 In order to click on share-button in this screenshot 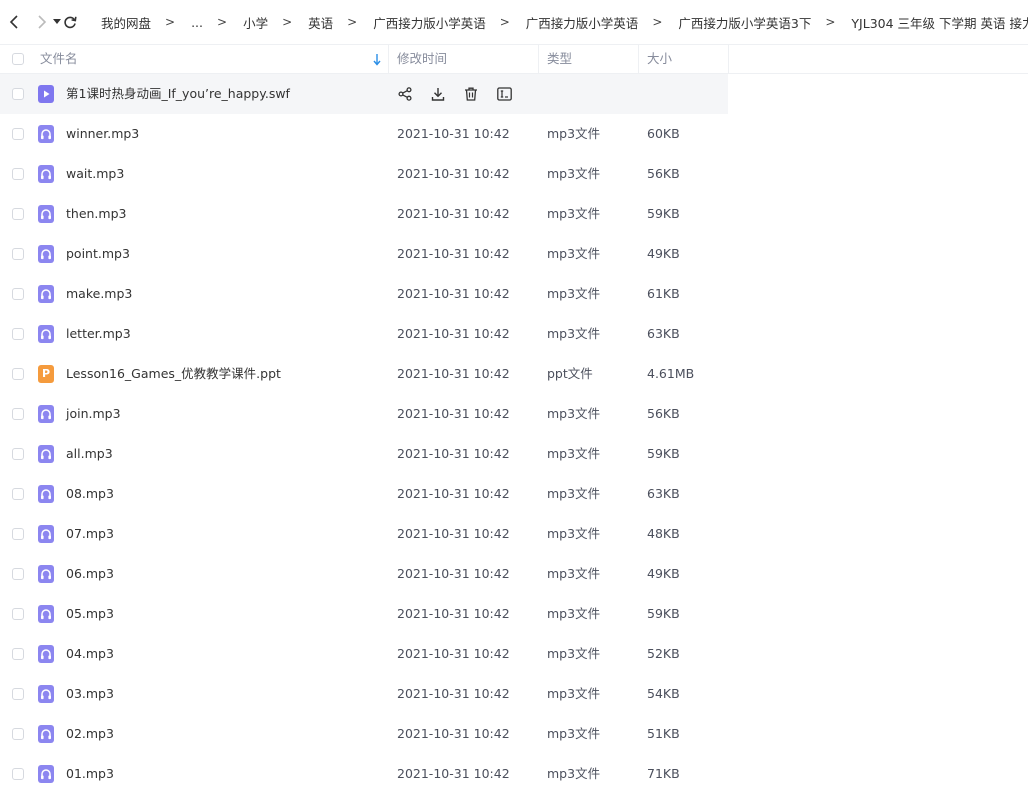, I will do `click(405, 94)`.